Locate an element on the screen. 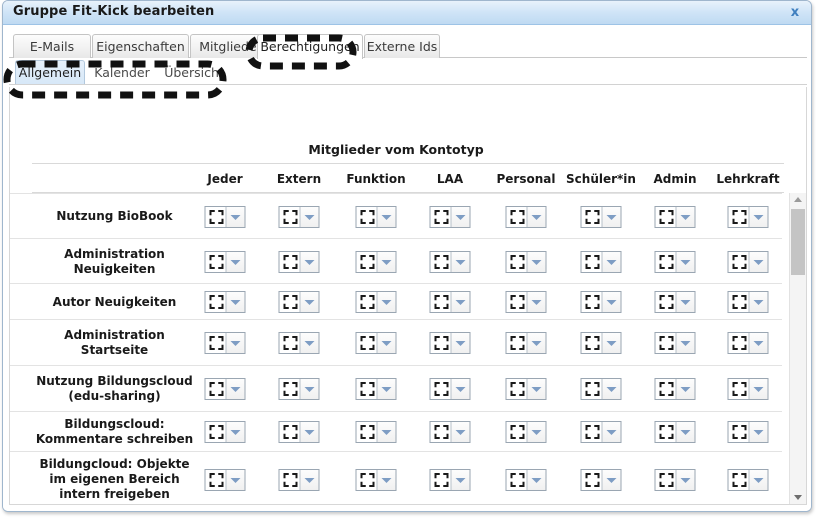  permission-select-r3-c3 is located at coordinates (450, 343).